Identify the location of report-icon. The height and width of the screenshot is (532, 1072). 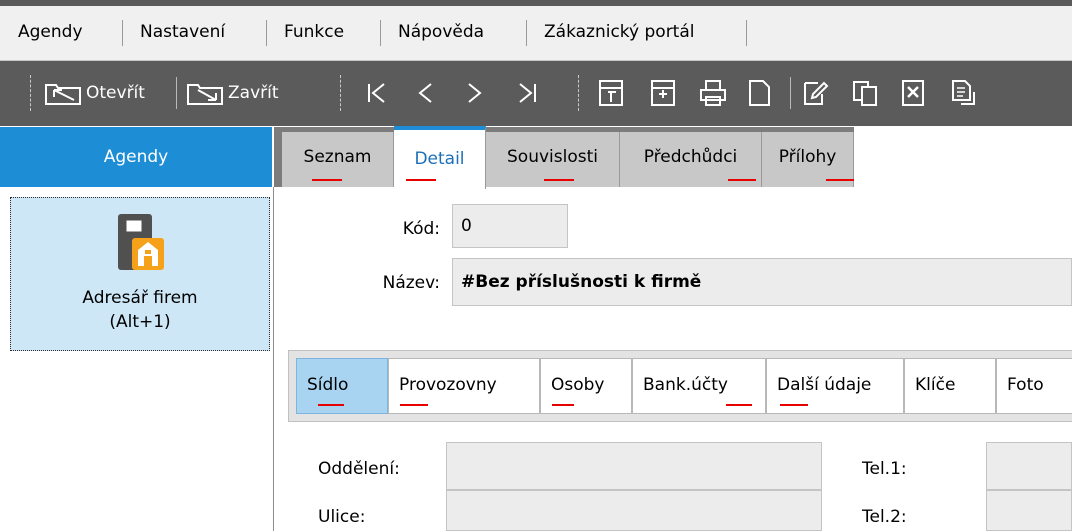
(963, 93).